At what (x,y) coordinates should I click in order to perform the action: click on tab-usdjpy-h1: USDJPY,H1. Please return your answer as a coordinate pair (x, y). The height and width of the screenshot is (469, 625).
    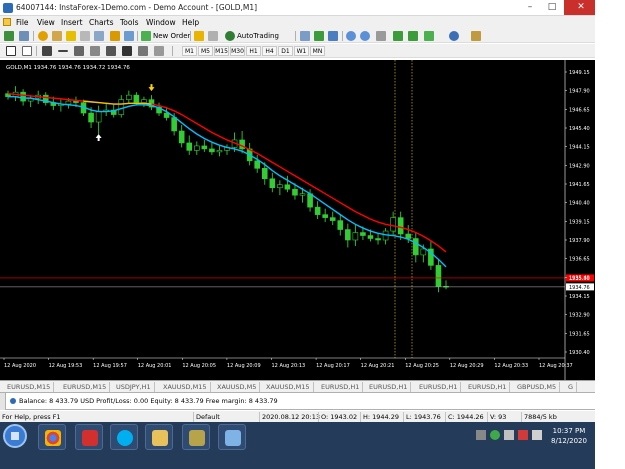
    Looking at the image, I should click on (134, 387).